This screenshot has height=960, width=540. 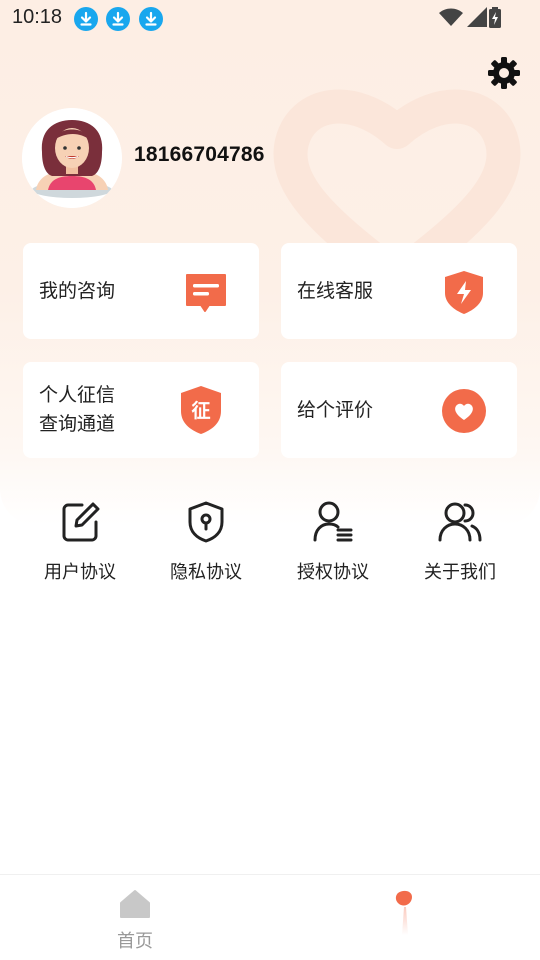 What do you see at coordinates (80, 545) in the screenshot?
I see `user-agreement-link: 用户协议` at bounding box center [80, 545].